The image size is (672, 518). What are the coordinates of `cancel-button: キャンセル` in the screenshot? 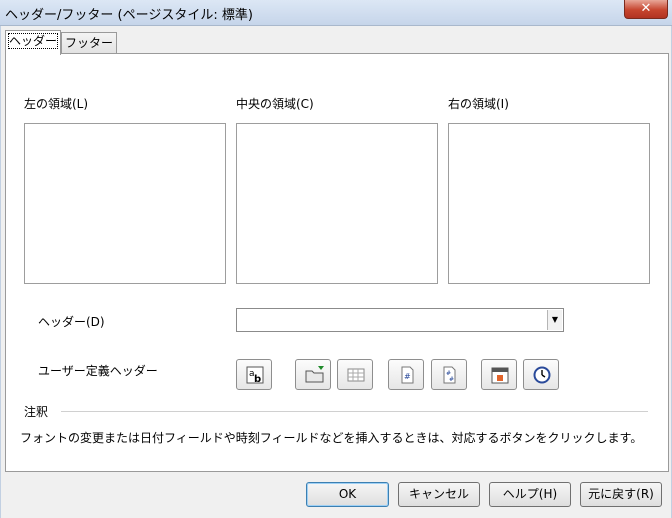 It's located at (439, 494).